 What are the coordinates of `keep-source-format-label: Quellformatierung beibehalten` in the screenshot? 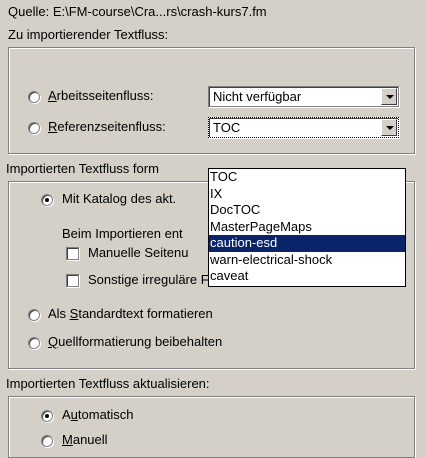 It's located at (135, 341).